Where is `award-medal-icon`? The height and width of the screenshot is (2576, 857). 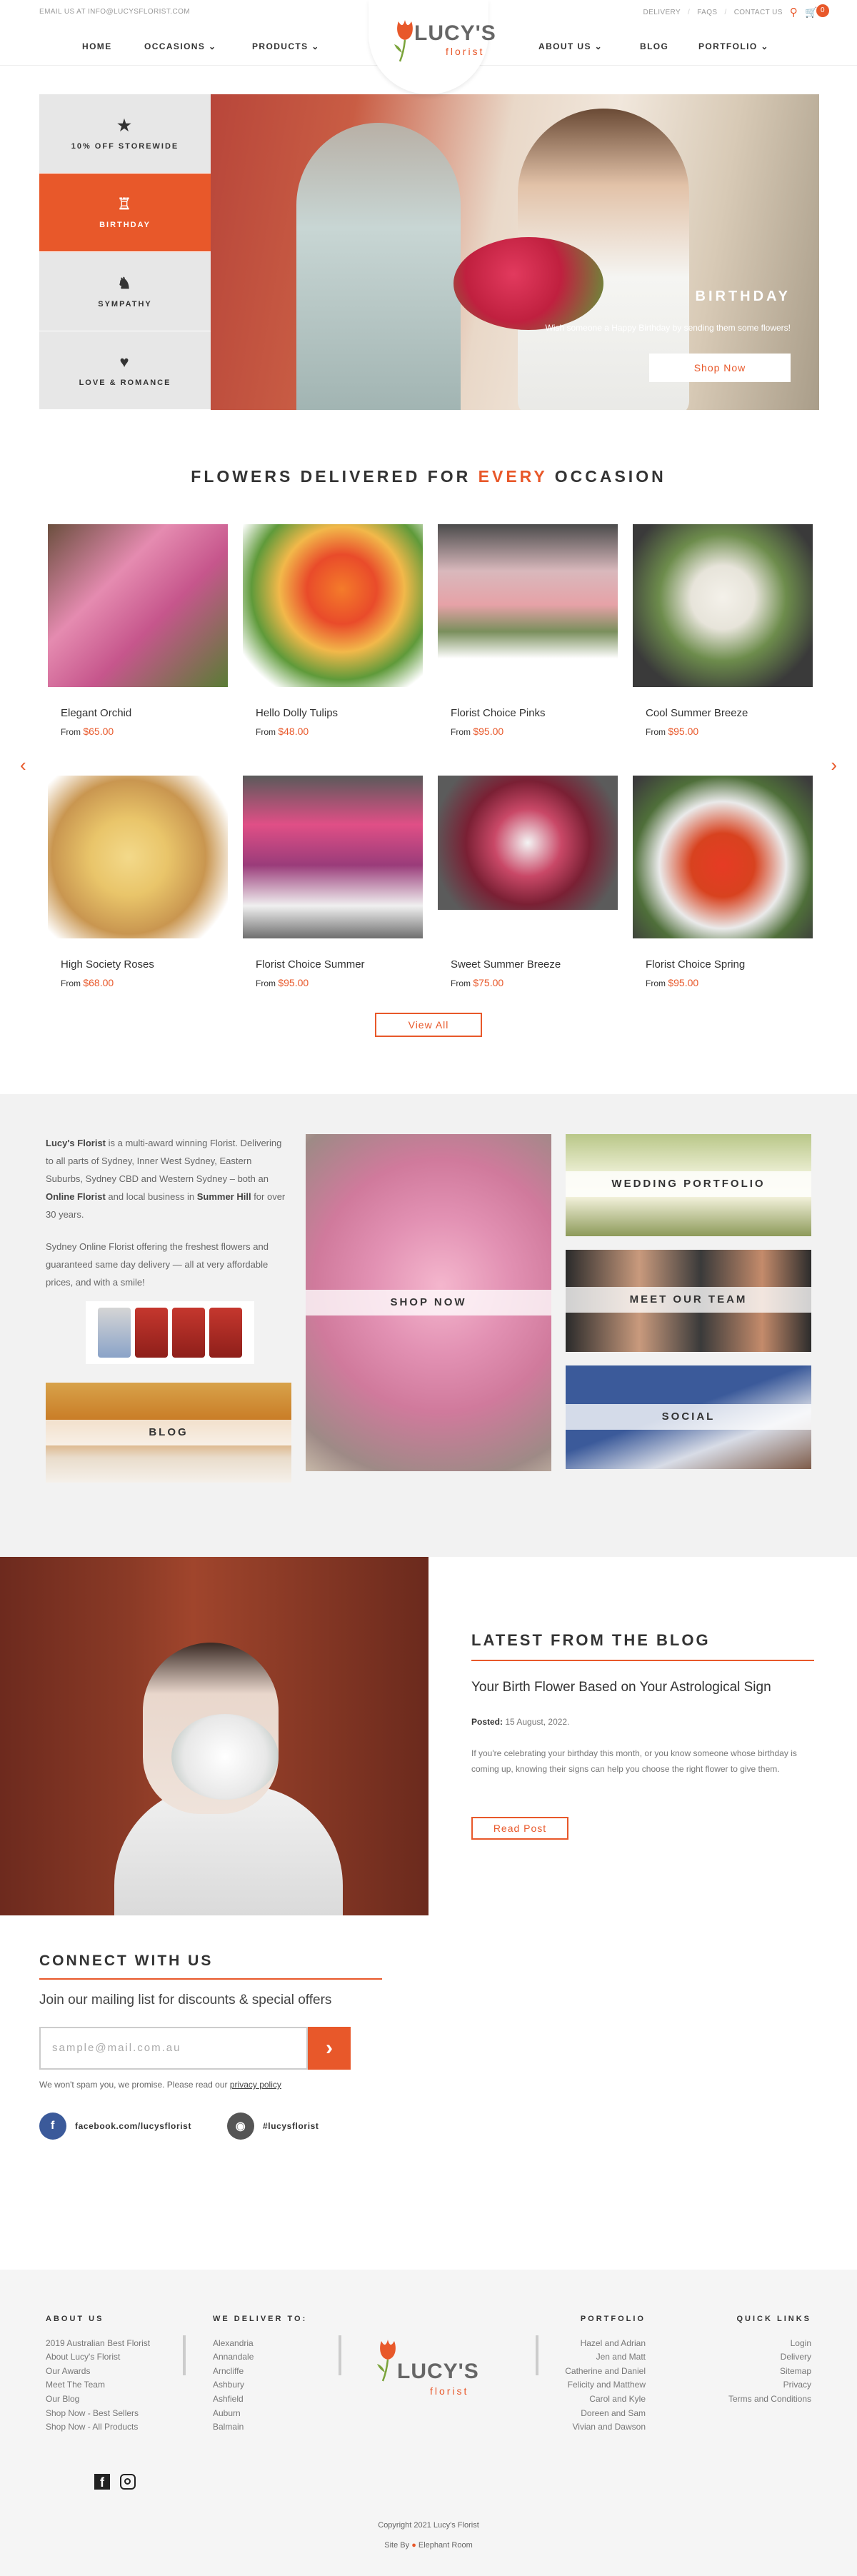
award-medal-icon is located at coordinates (225, 1333).